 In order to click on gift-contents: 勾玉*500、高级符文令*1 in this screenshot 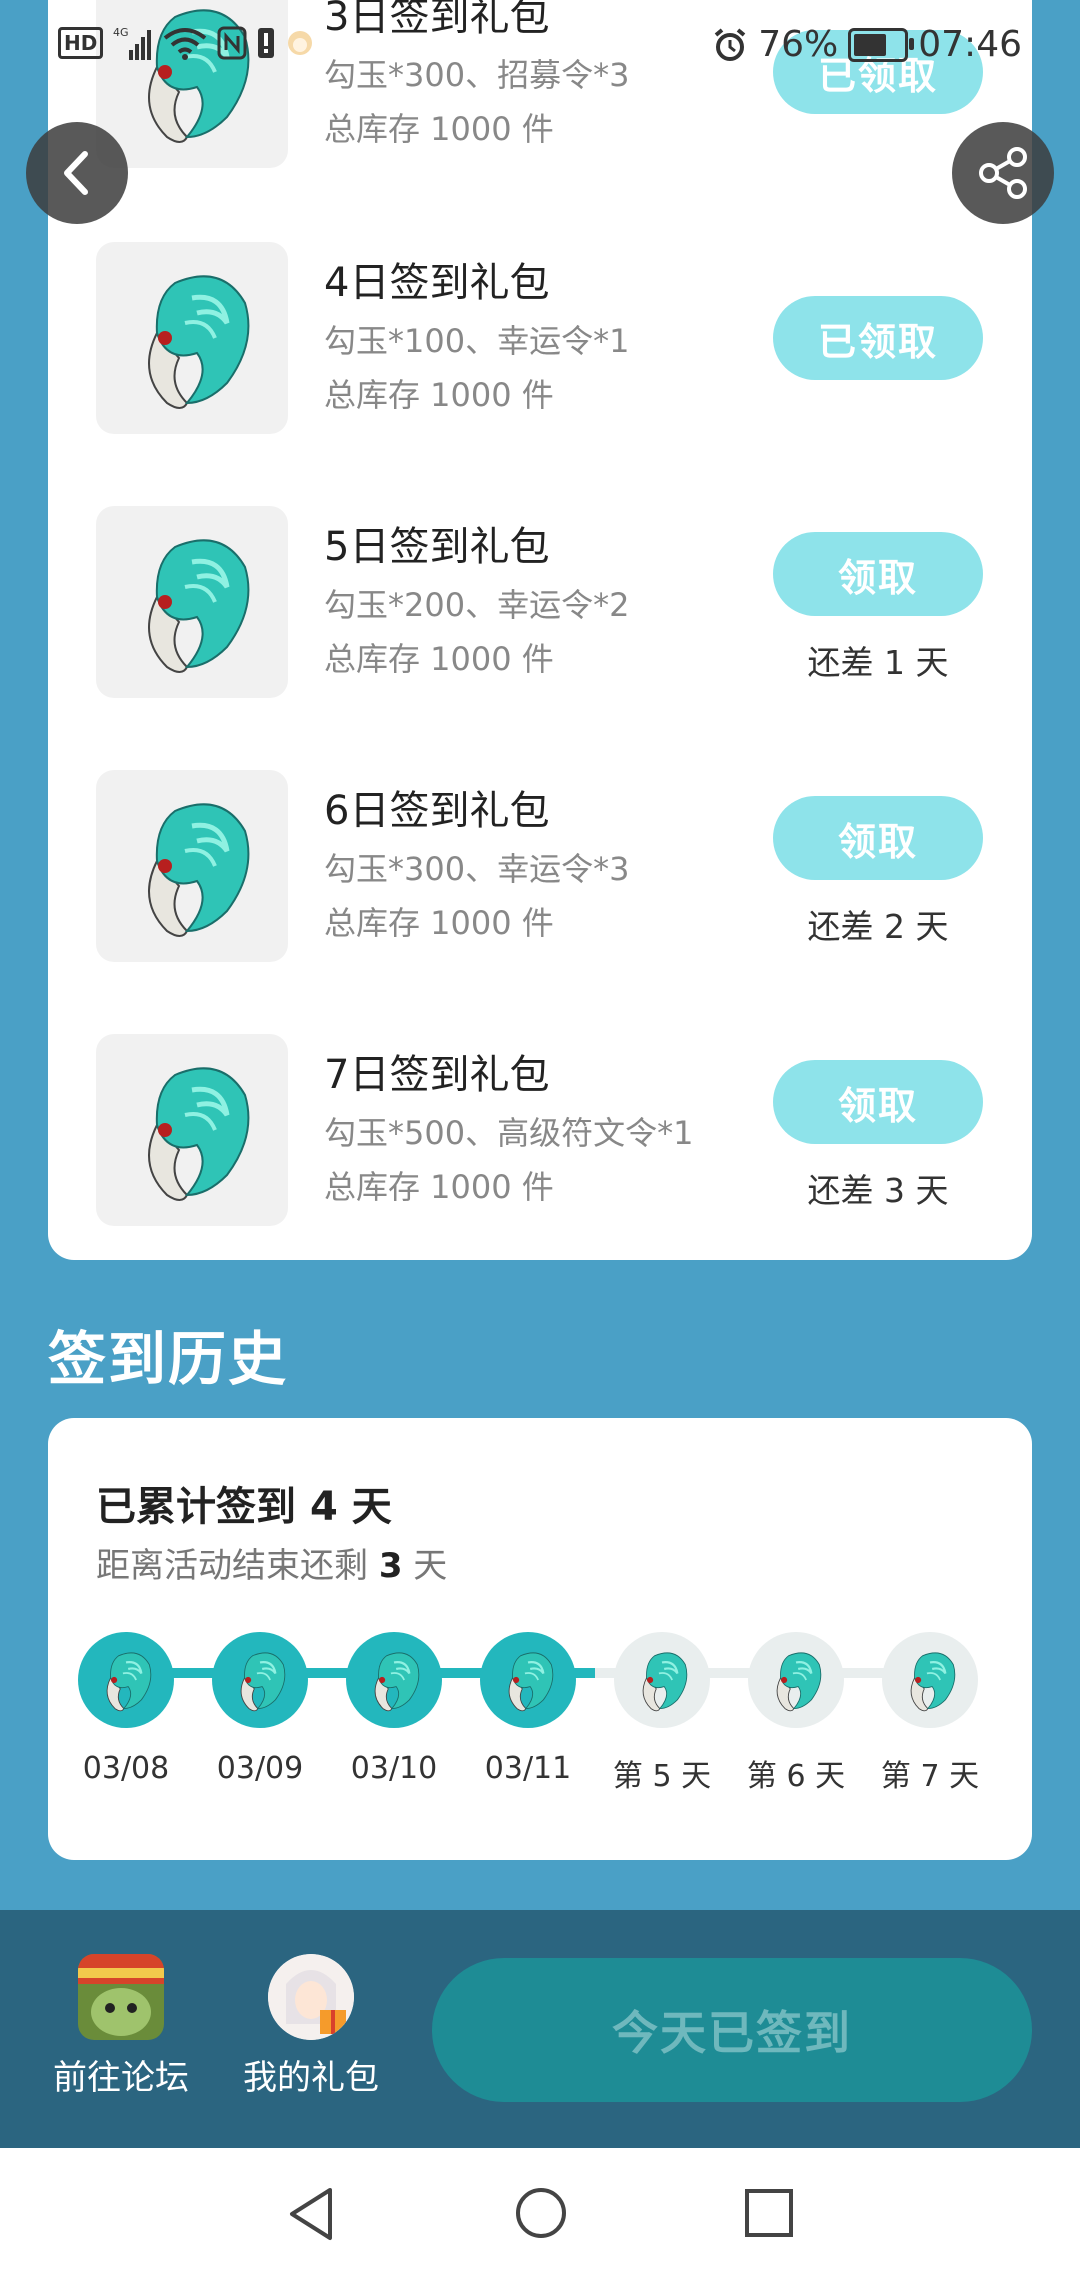, I will do `click(509, 1133)`.